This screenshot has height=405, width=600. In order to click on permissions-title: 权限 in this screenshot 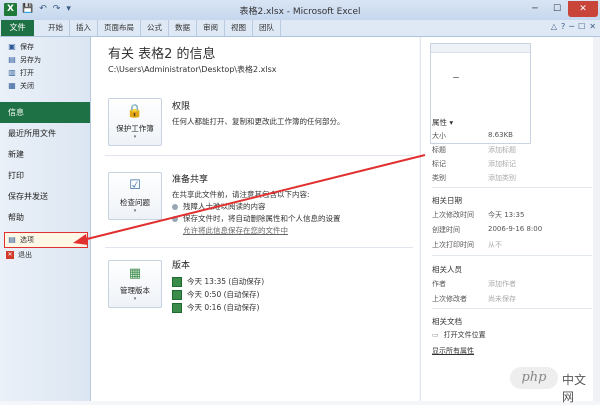, I will do `click(181, 107)`.